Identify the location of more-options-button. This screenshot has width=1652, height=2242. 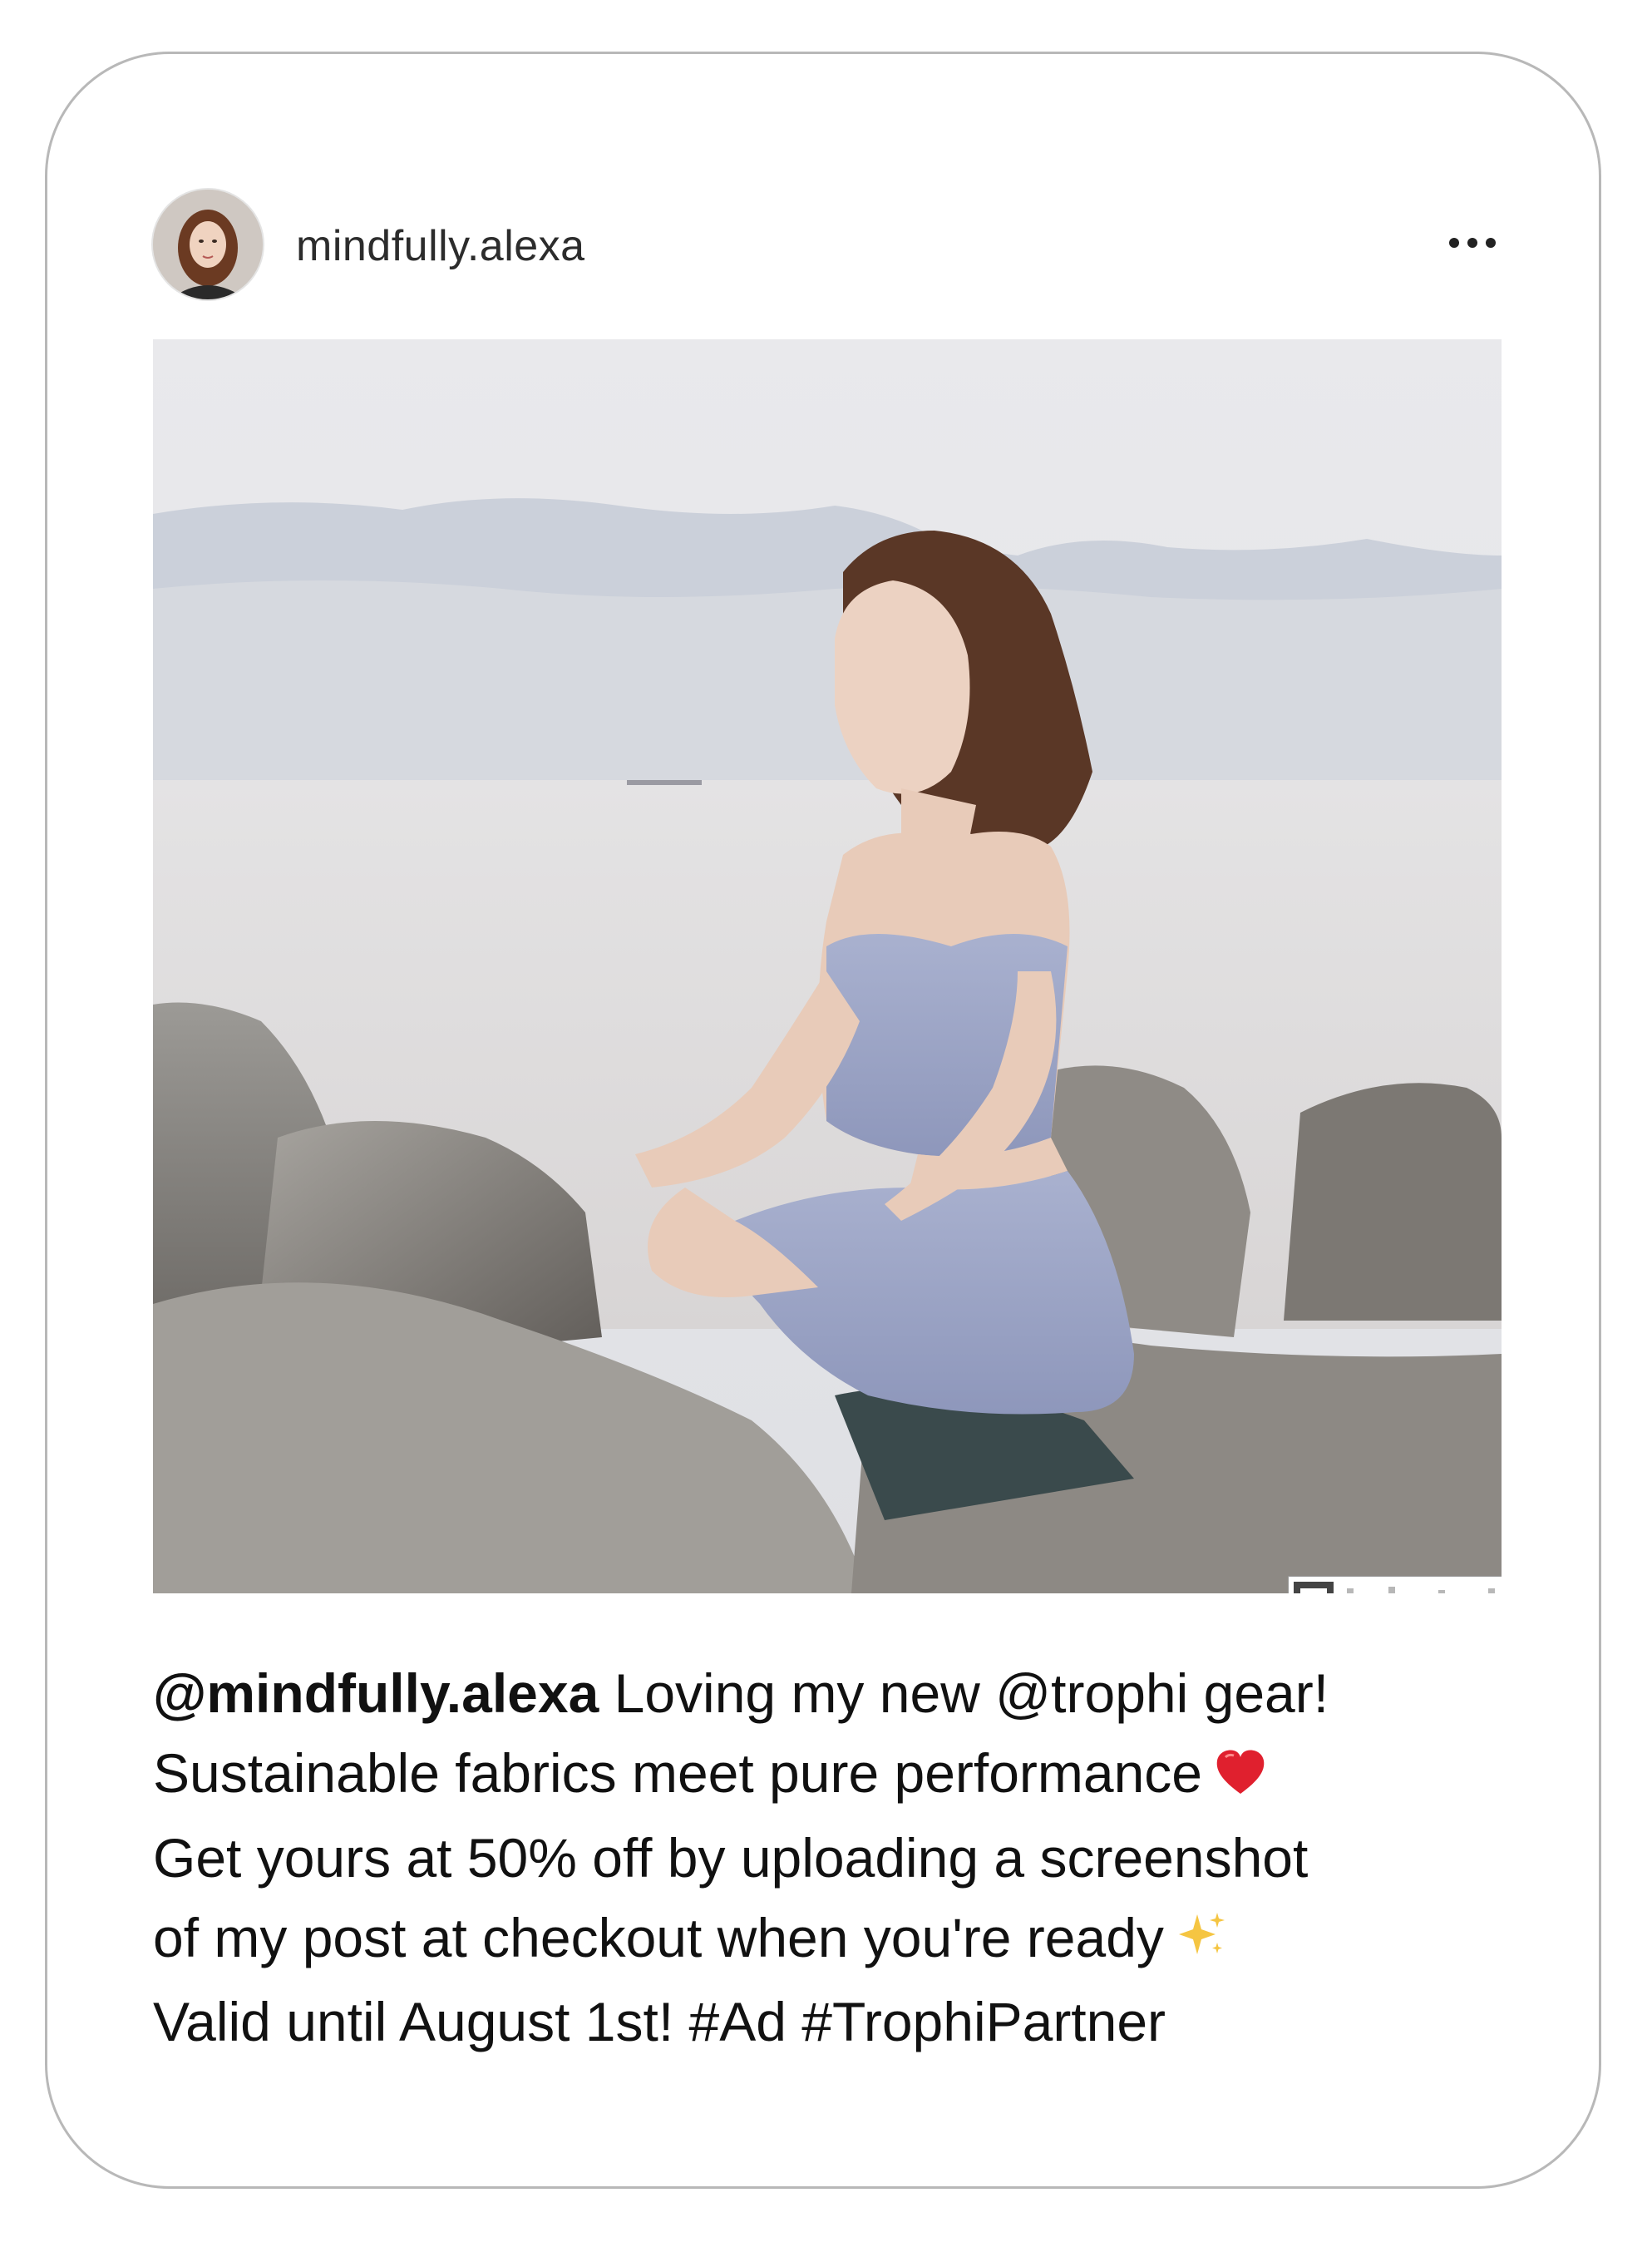
(1473, 243).